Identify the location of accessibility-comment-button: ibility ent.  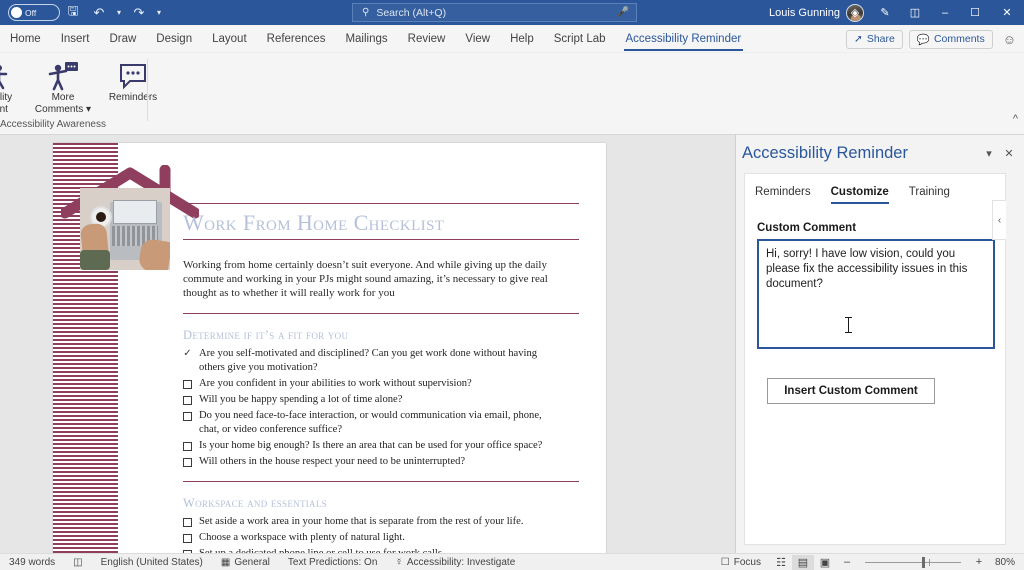
(12, 86).